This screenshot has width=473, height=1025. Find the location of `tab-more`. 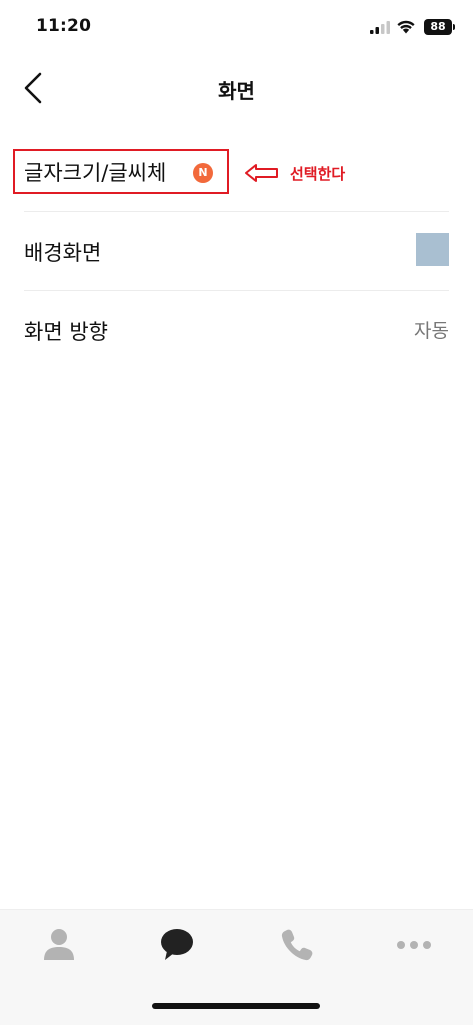

tab-more is located at coordinates (414, 947).